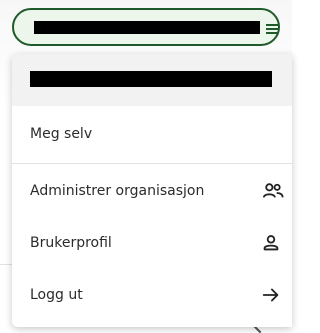 This screenshot has height=333, width=320. Describe the element at coordinates (273, 190) in the screenshot. I see `group-icon` at that location.